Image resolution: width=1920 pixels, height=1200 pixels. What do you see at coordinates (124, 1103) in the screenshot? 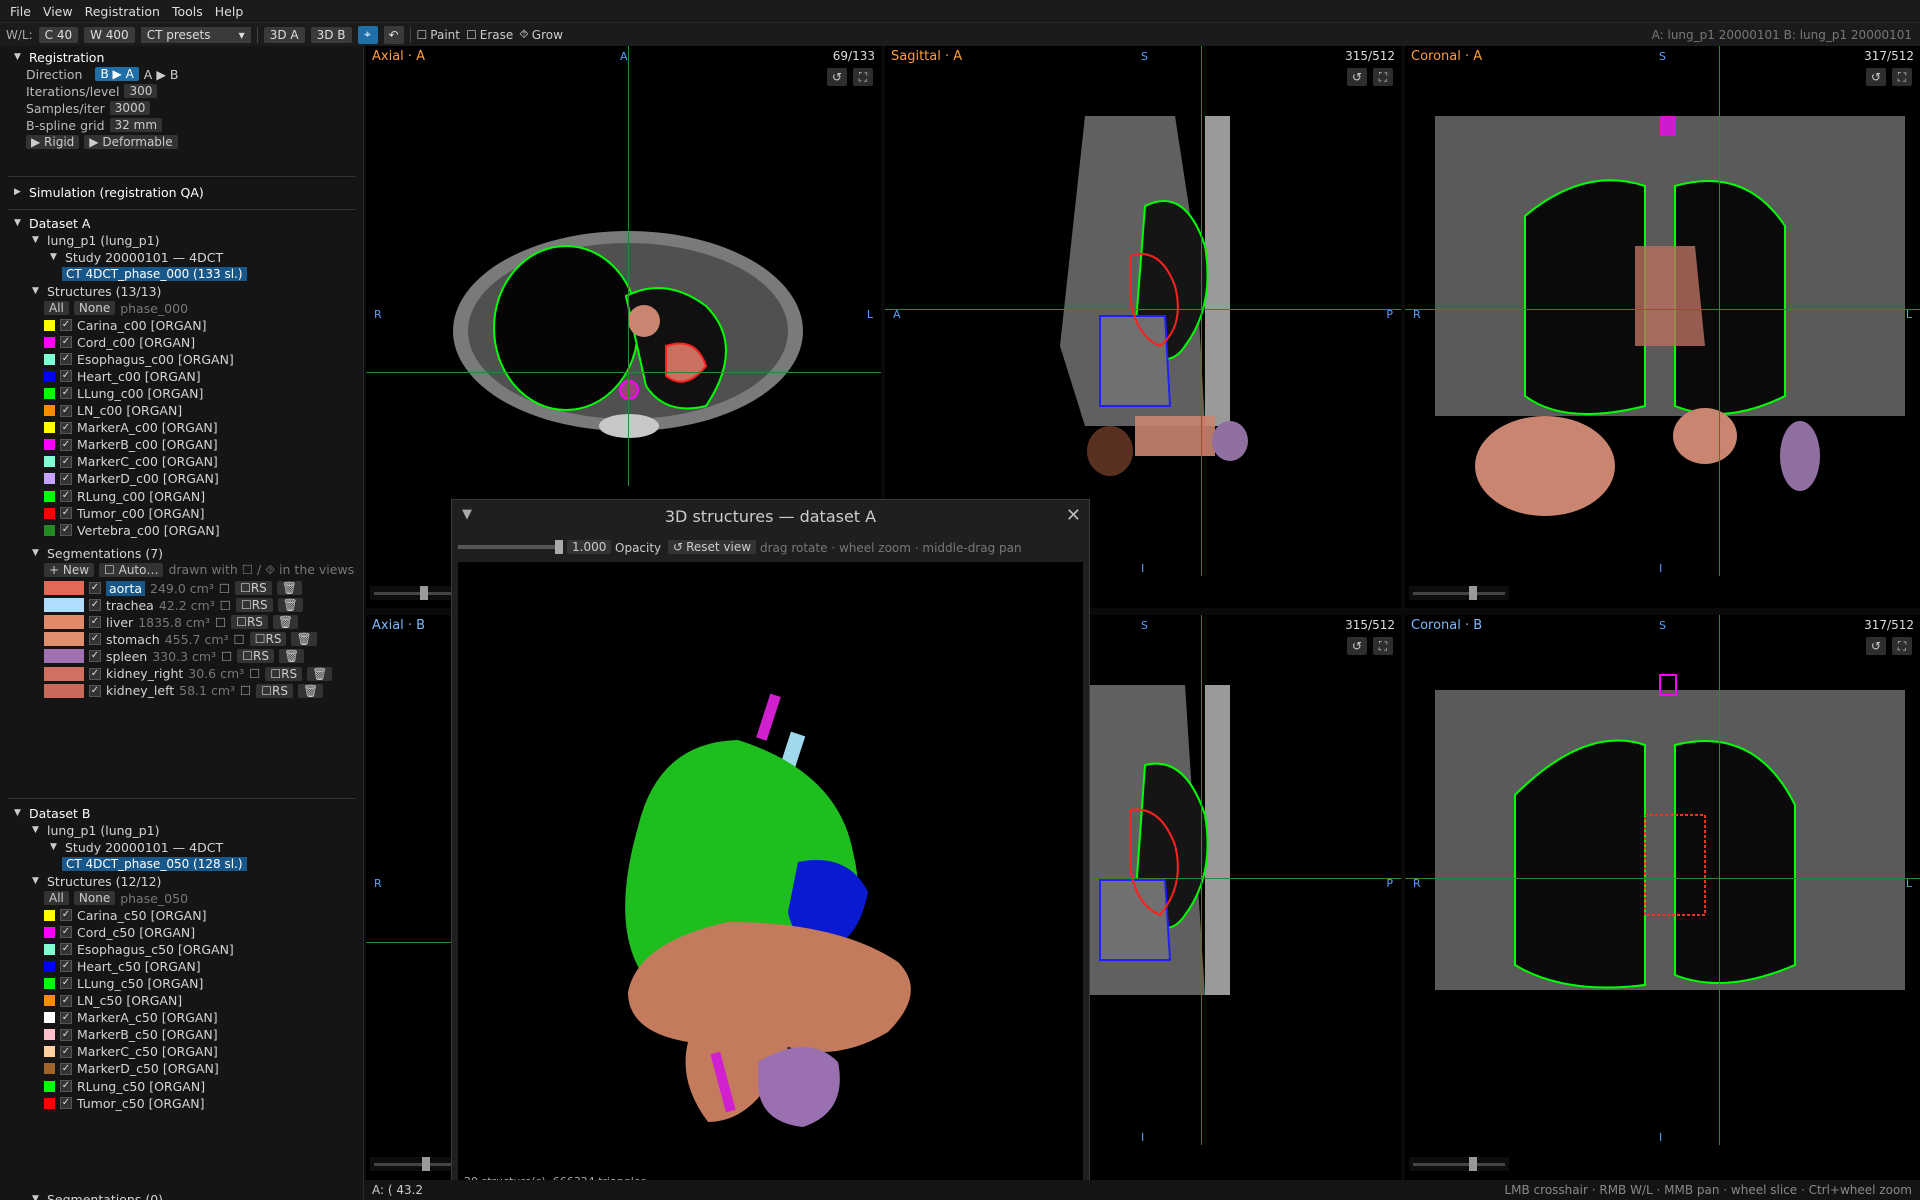
I see `structure-row: ✓ Tumor_c50 [ORGAN]` at bounding box center [124, 1103].